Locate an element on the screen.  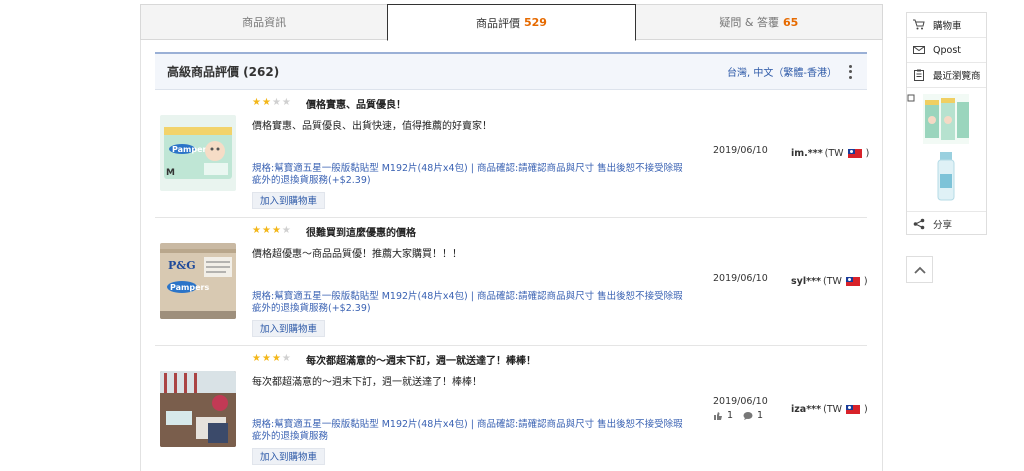
reviewer-name: im.*** is located at coordinates (807, 153).